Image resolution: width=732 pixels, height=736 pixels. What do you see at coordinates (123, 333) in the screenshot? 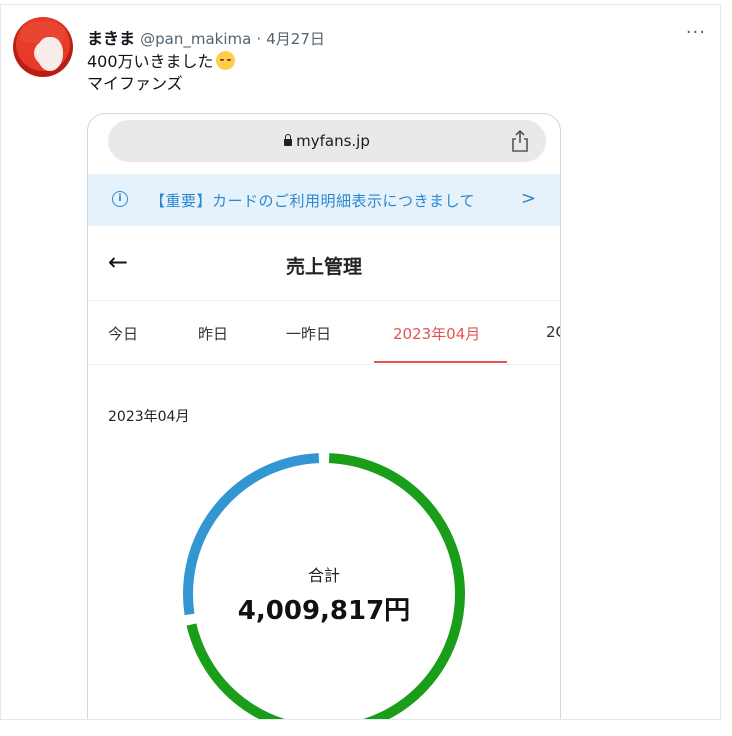
I see `tab-today: 今日` at bounding box center [123, 333].